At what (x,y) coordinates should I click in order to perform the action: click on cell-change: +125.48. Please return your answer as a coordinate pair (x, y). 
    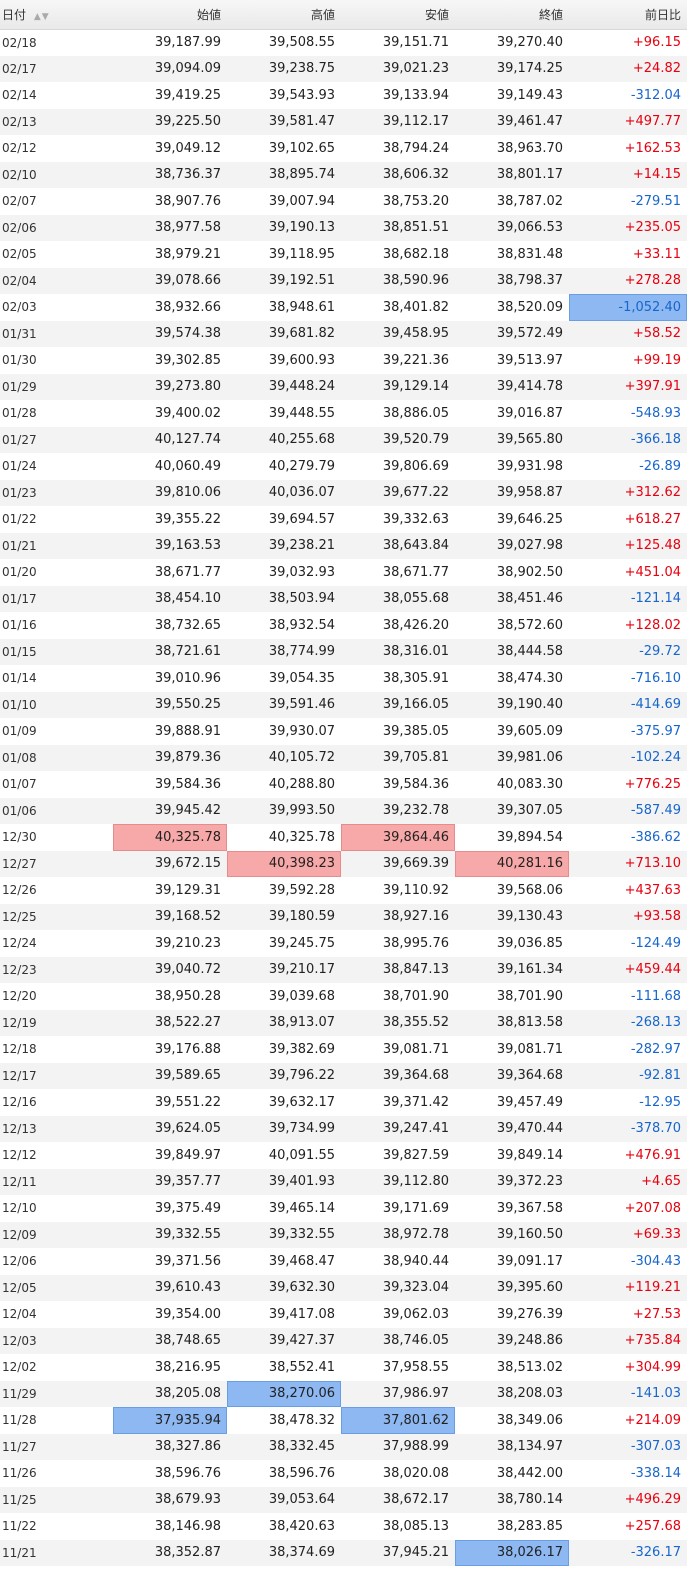
    Looking at the image, I should click on (628, 545).